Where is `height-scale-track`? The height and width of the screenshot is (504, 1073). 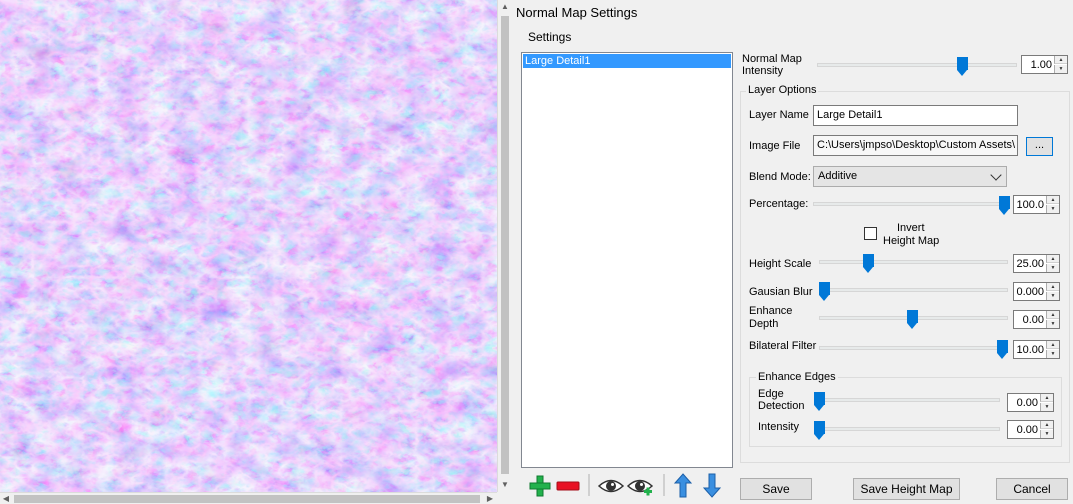 height-scale-track is located at coordinates (913, 262).